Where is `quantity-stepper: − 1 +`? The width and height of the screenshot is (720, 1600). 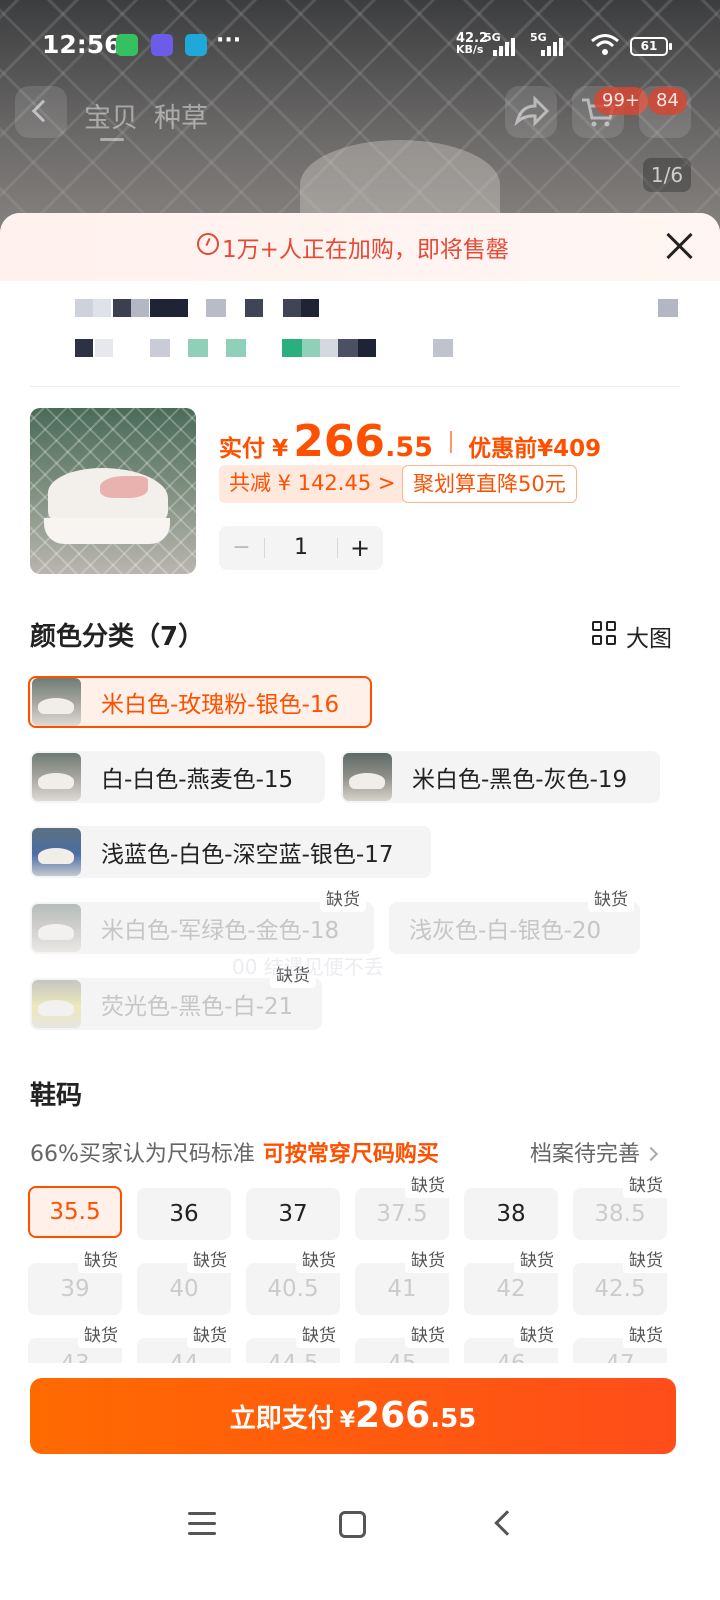
quantity-stepper: − 1 + is located at coordinates (301, 548).